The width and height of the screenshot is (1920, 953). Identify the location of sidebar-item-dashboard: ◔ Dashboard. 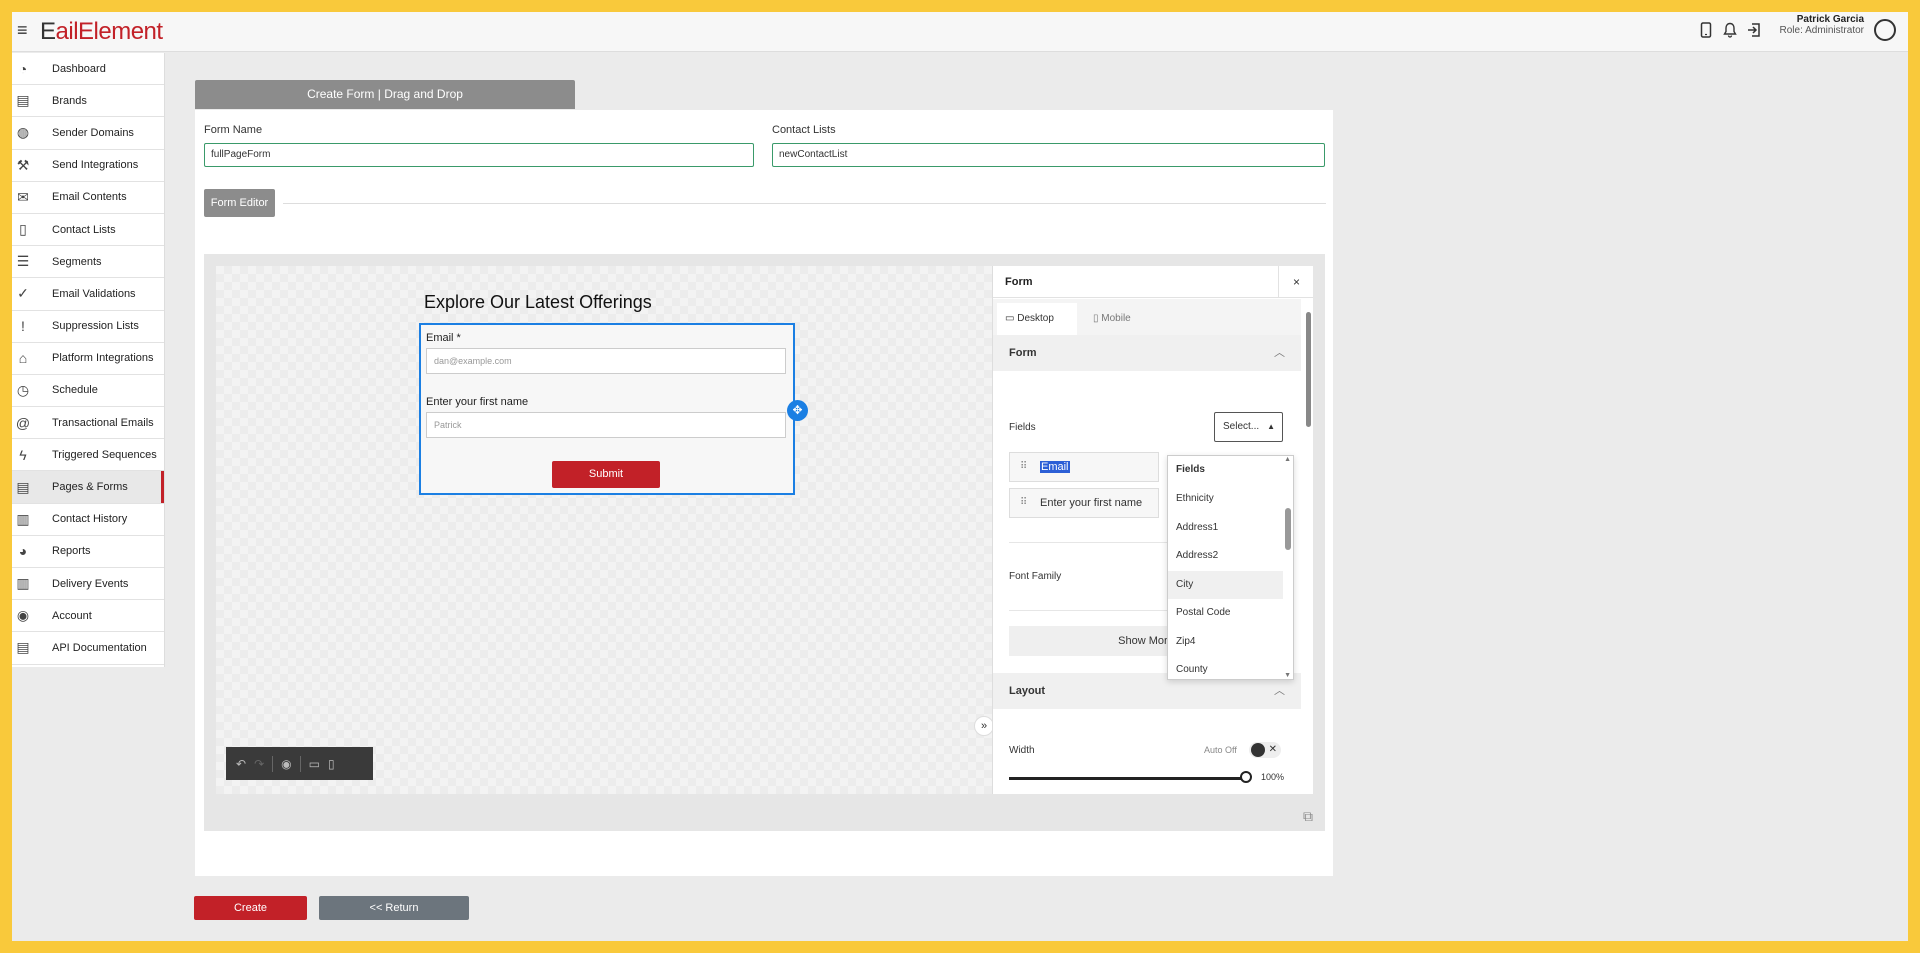
(88, 69).